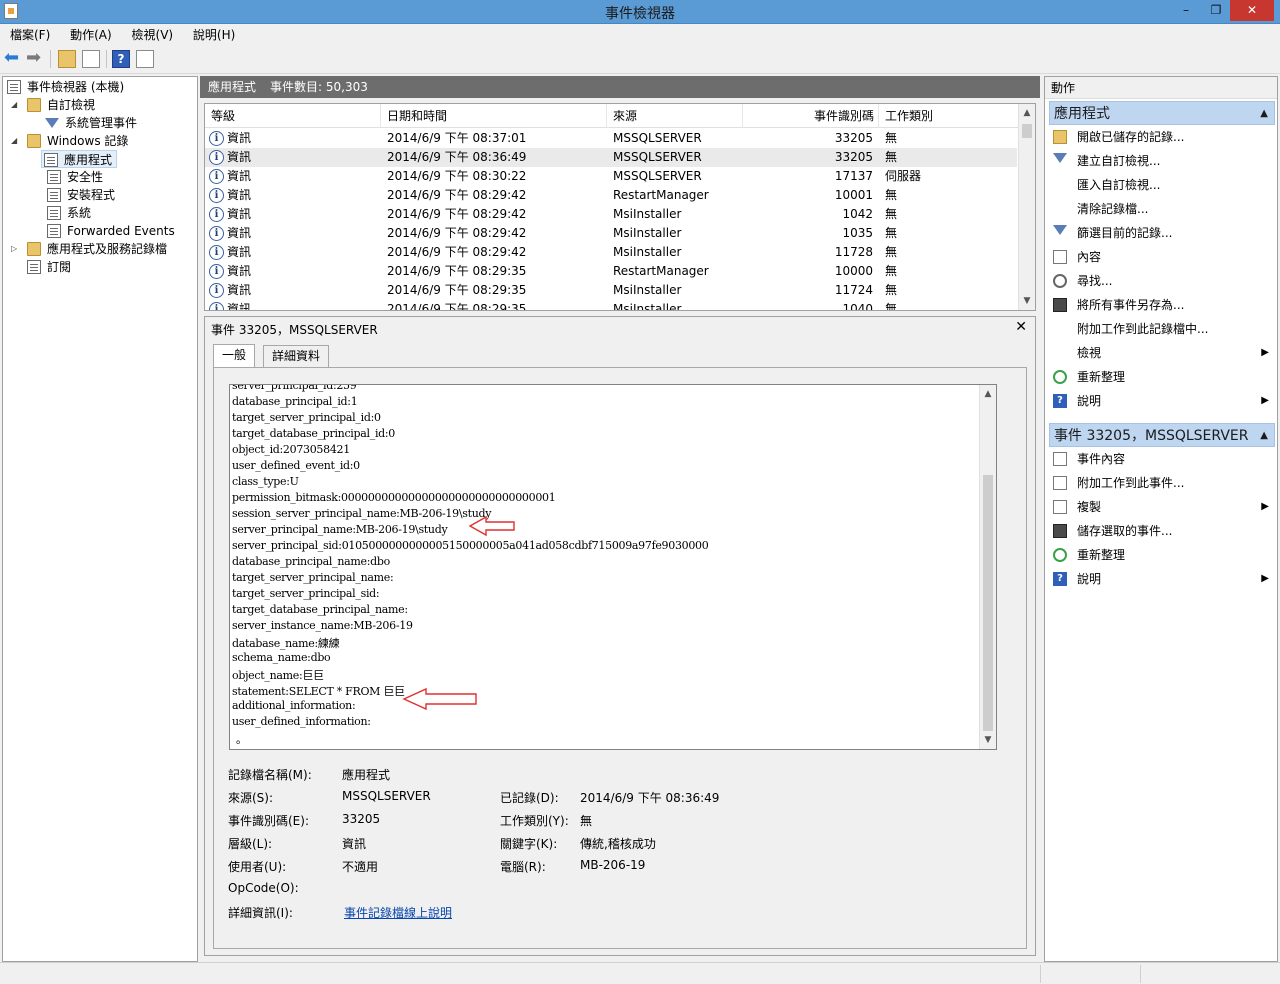 Image resolution: width=1280 pixels, height=984 pixels. Describe the element at coordinates (611, 138) in the screenshot. I see `table-row: i 資訊 2014/6/9 下午 08:37:01 MSSQLSERVER 33205 無` at that location.